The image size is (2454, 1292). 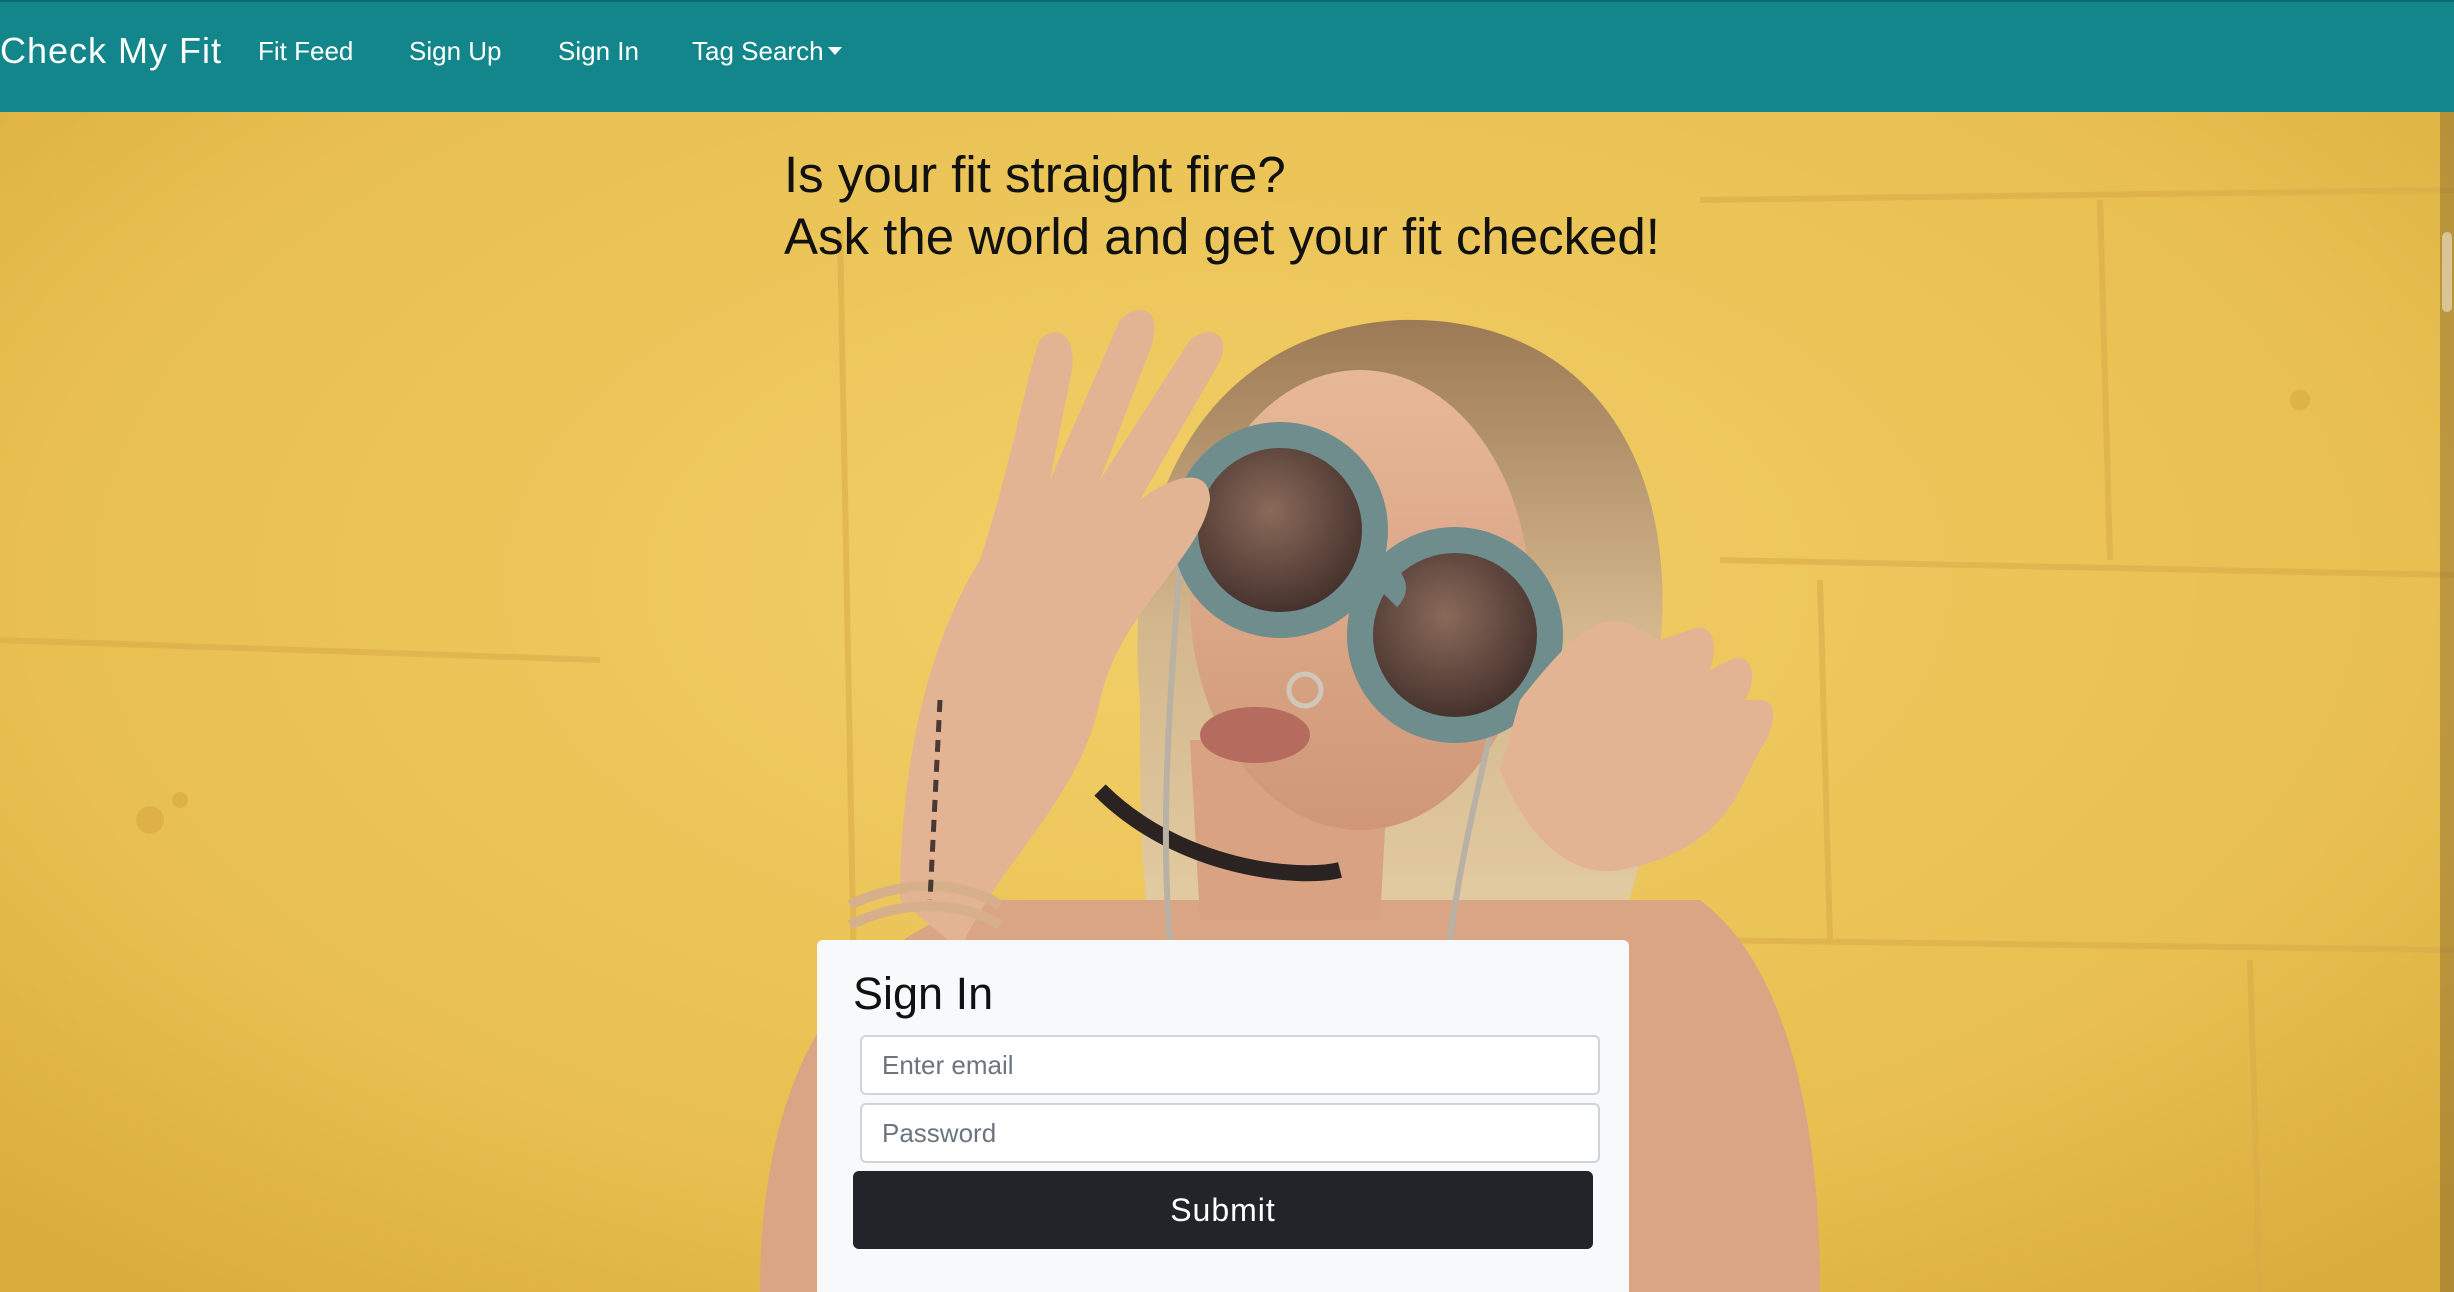 I want to click on nav-link-fit-feed: Fit Feed, so click(x=305, y=51).